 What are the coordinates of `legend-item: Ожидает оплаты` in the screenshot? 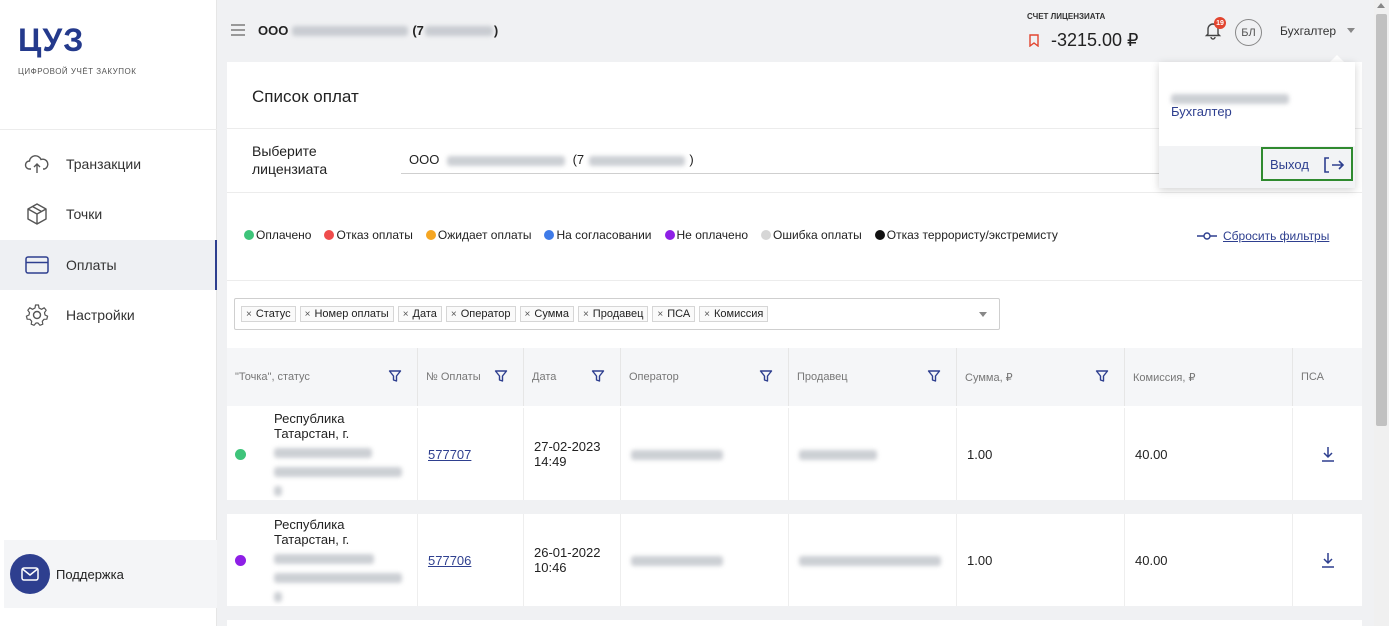 It's located at (478, 235).